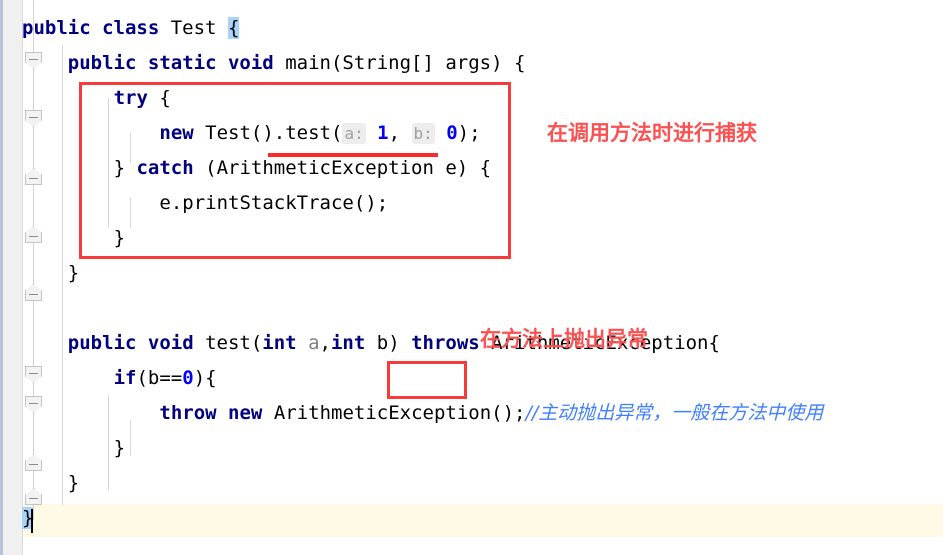 The image size is (943, 555). Describe the element at coordinates (233, 28) in the screenshot. I see `matching-brace: {` at that location.